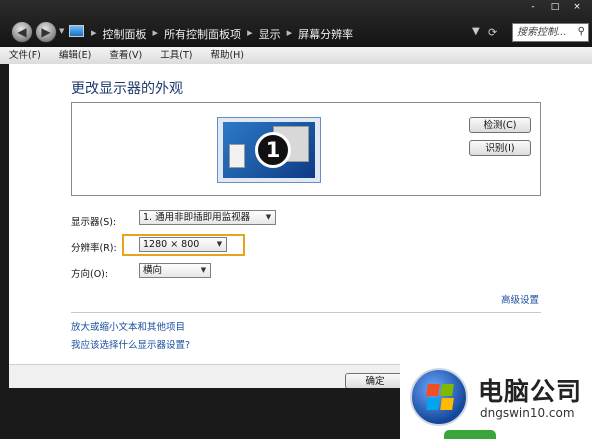 The image size is (592, 439). What do you see at coordinates (94, 222) in the screenshot?
I see `display-label: 显示器(S):` at bounding box center [94, 222].